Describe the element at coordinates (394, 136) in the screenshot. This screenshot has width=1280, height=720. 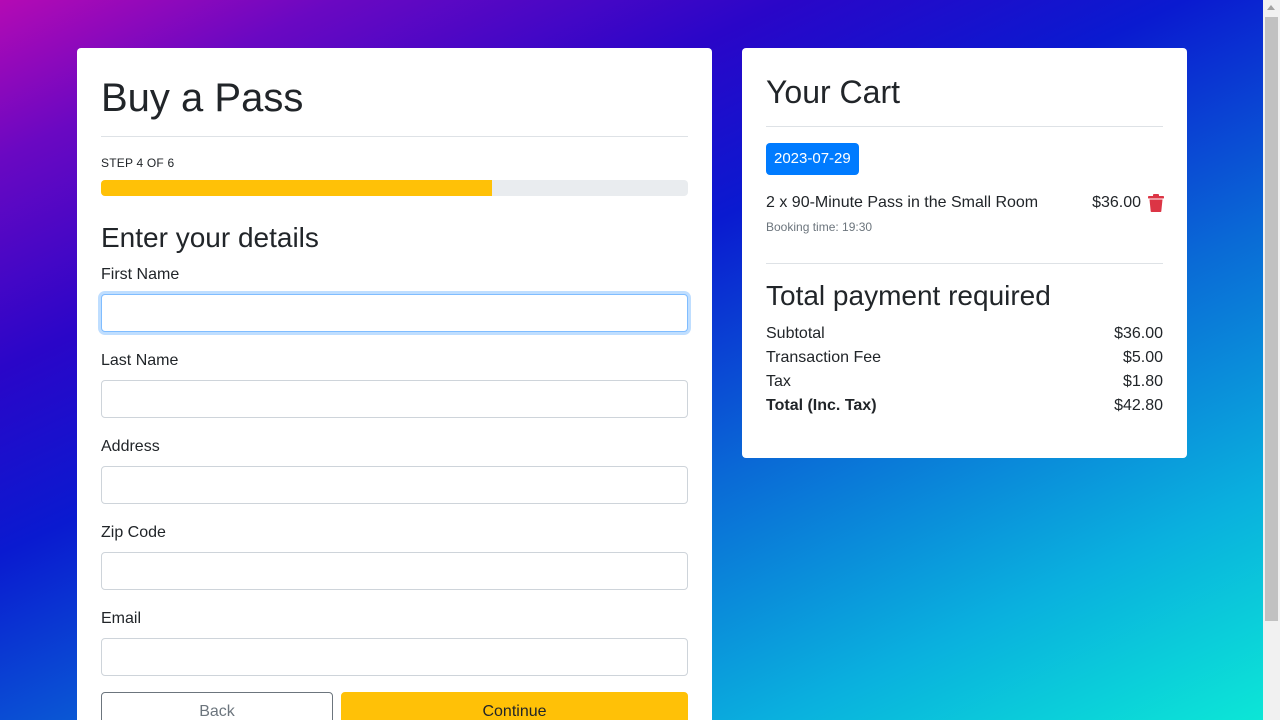
I see `title-divider` at that location.